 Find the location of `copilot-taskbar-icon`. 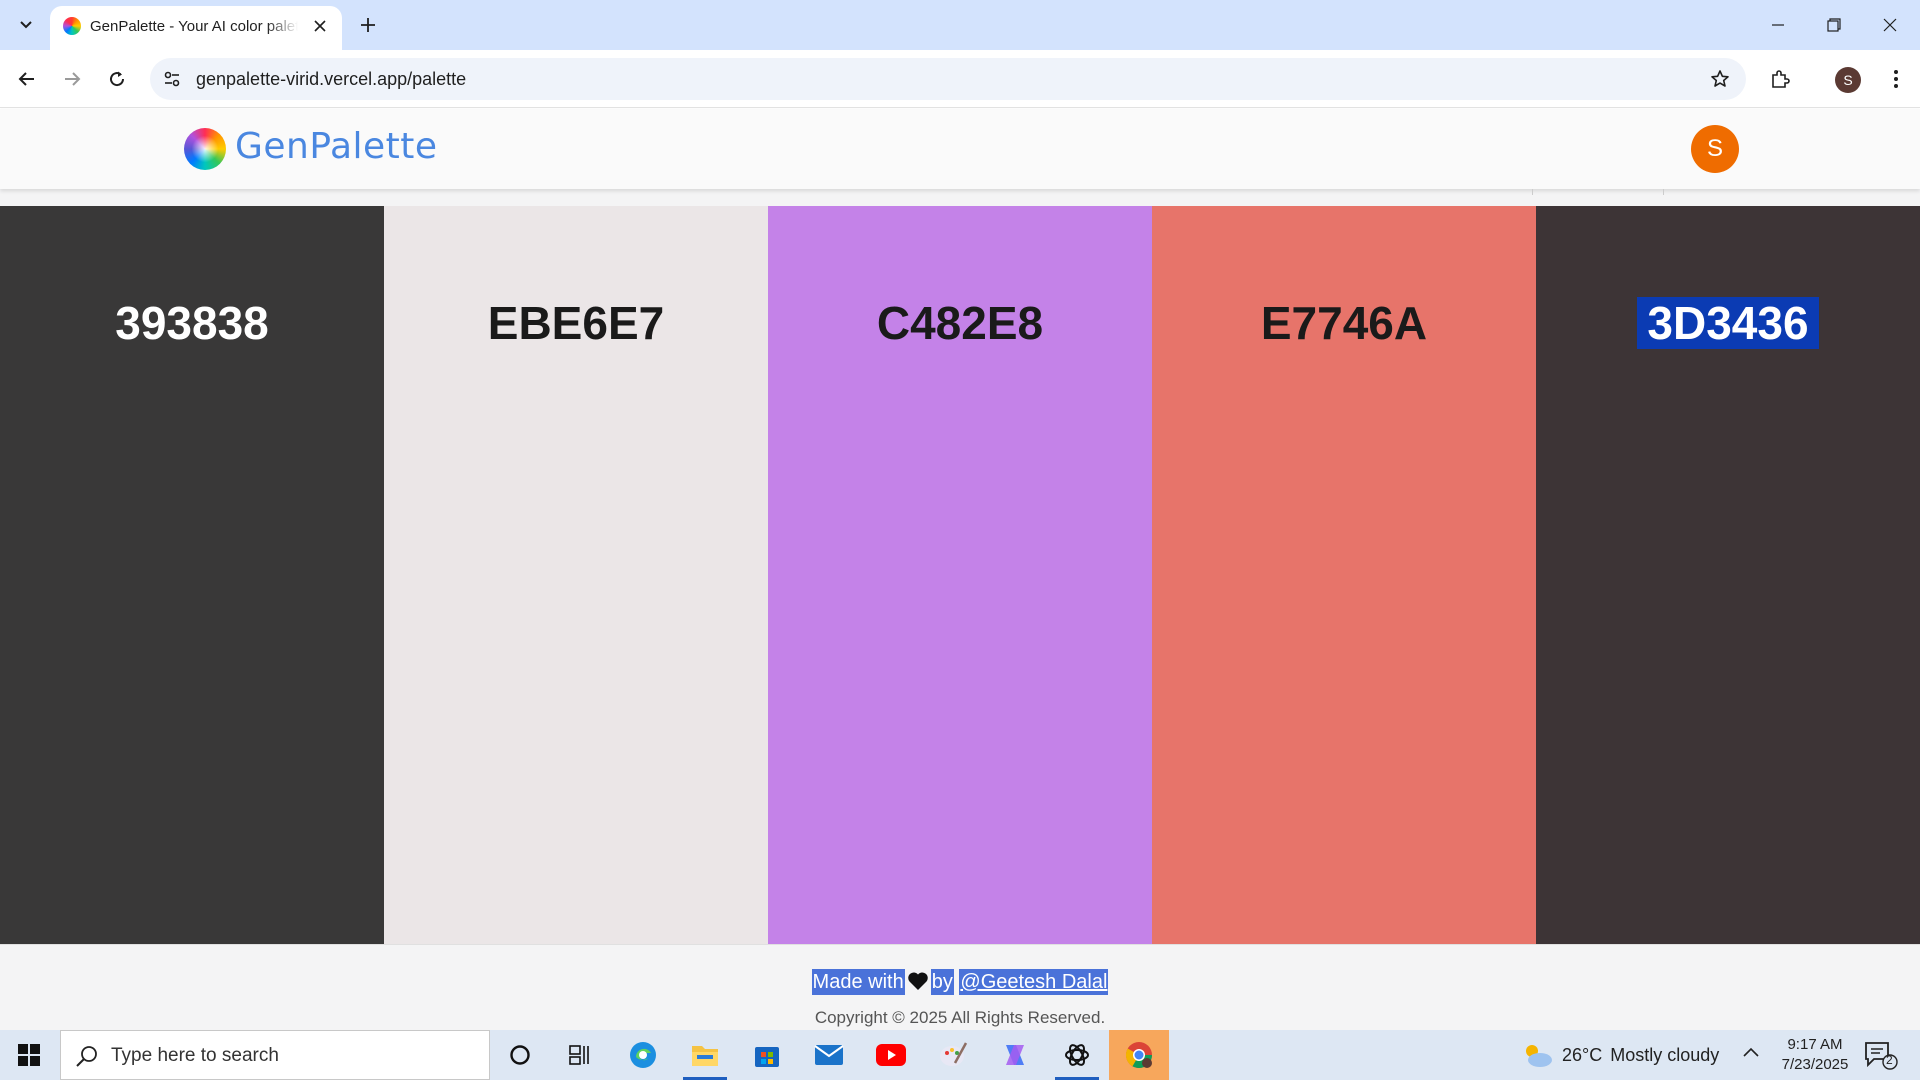

copilot-taskbar-icon is located at coordinates (1015, 1055).